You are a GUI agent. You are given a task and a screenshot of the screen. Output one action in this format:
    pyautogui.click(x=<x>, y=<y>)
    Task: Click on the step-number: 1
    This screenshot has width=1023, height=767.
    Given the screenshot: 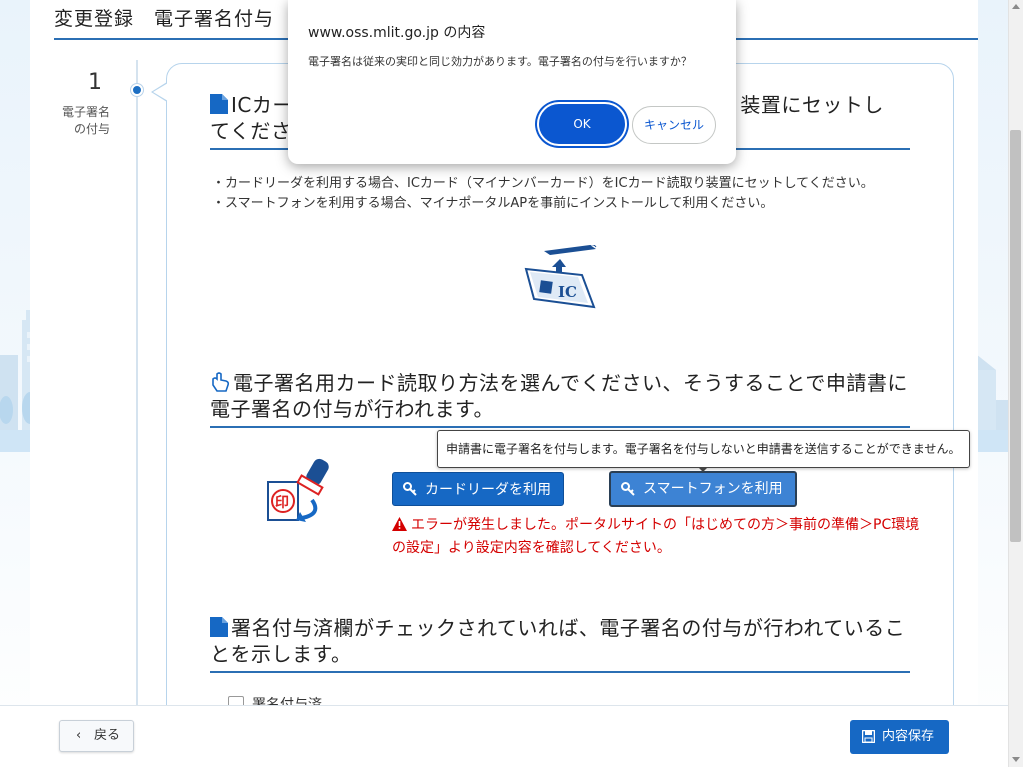 What is the action you would take?
    pyautogui.click(x=95, y=82)
    